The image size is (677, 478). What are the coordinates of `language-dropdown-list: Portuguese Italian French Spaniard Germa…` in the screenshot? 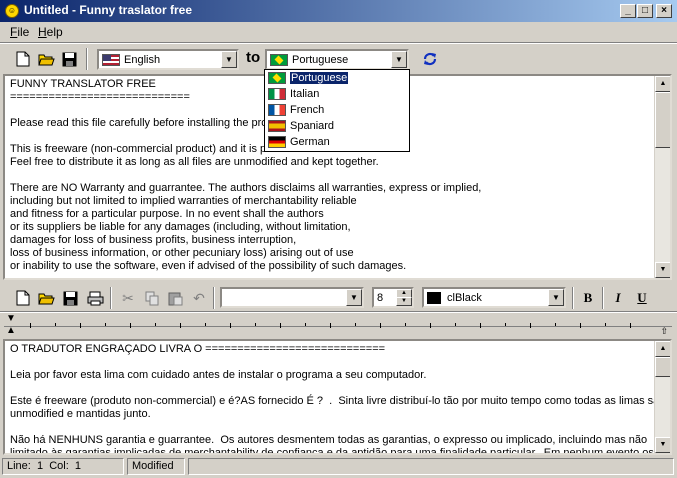 It's located at (337, 110).